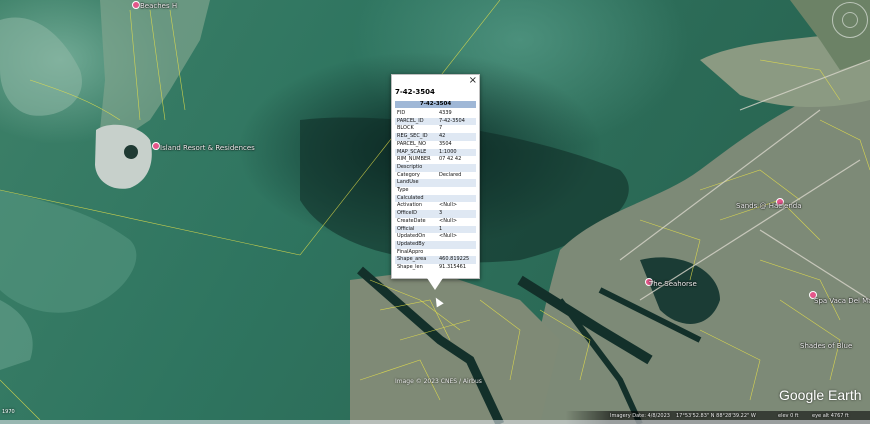  I want to click on imagery-date: Imagery Date: 4/8/2023, so click(640, 416).